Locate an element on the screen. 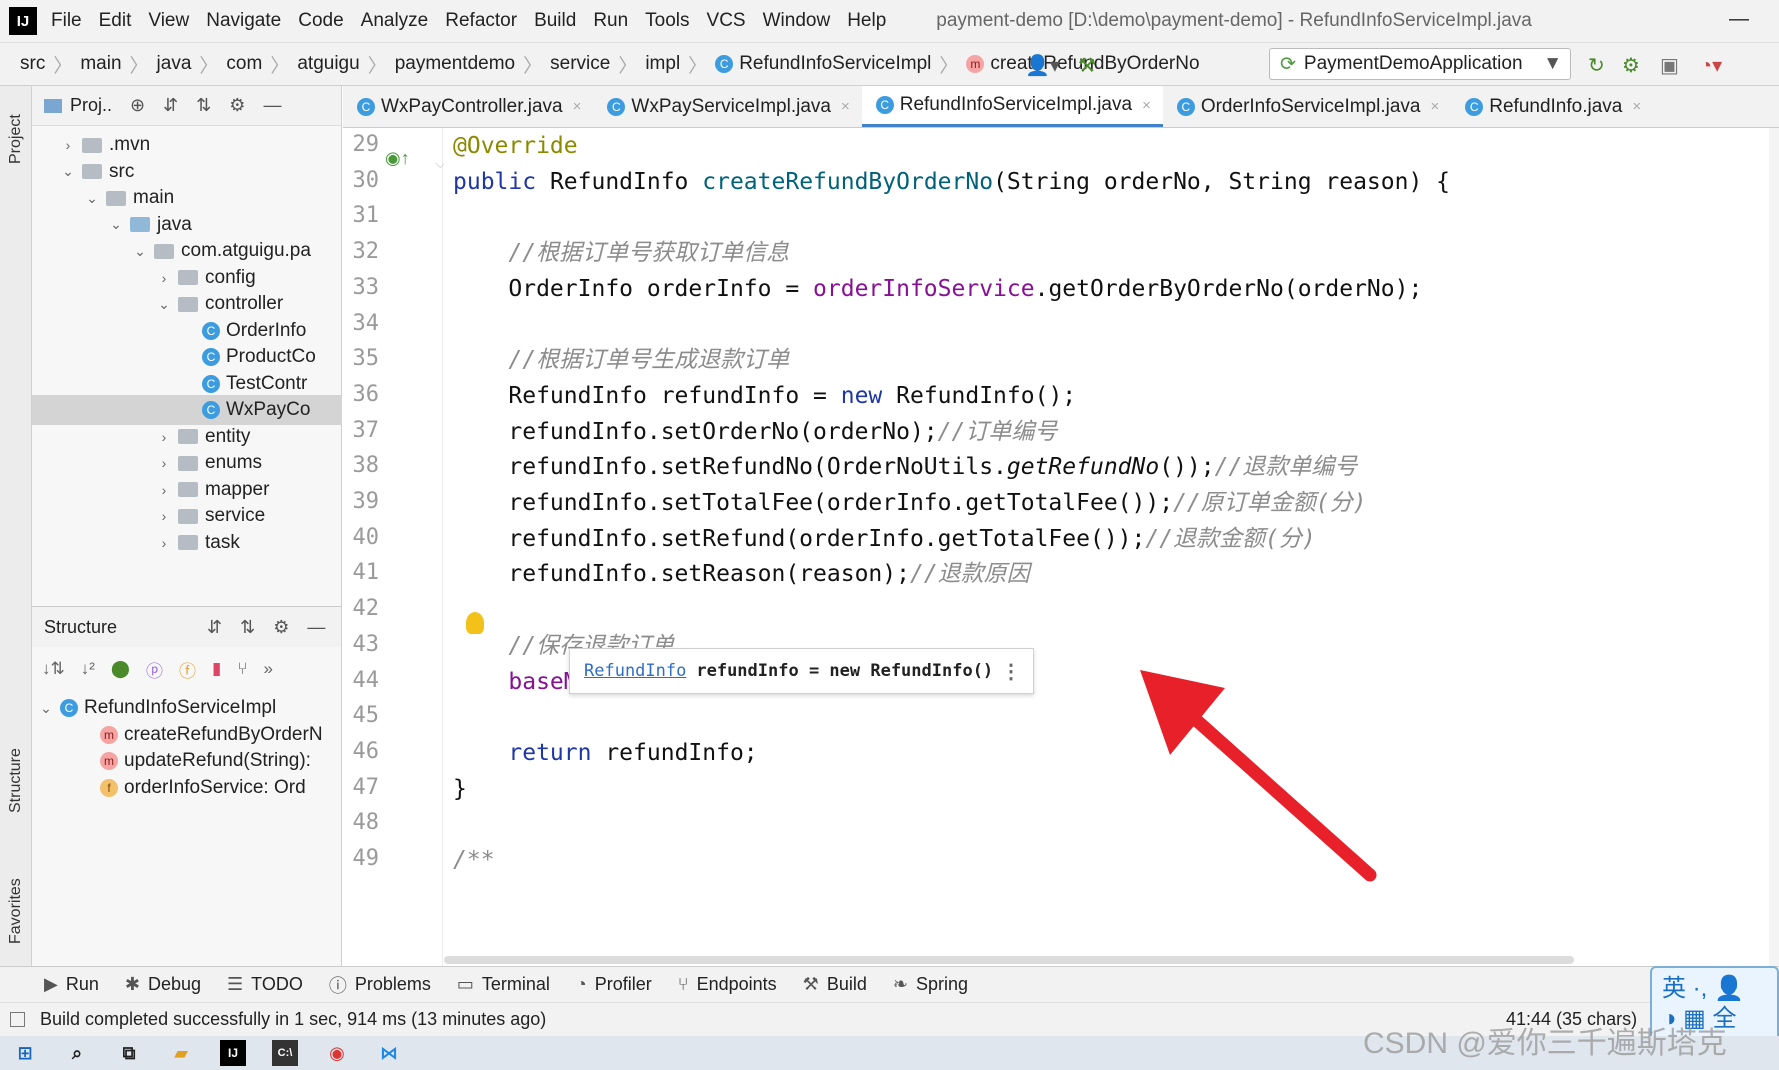  editor-tab: C WxPayServiceImpl.java × is located at coordinates (727, 106).